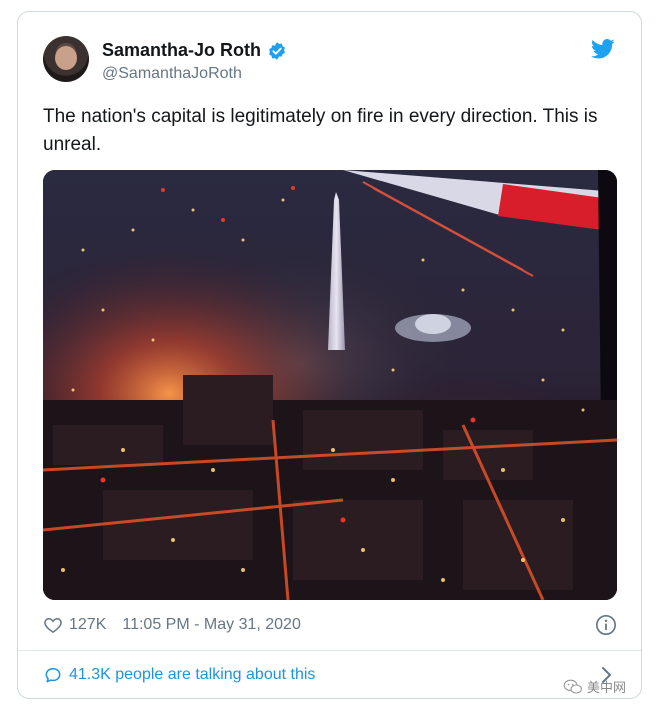 The width and height of the screenshot is (665, 717). I want to click on conversation-count: 41.3K people are talking about this, so click(192, 675).